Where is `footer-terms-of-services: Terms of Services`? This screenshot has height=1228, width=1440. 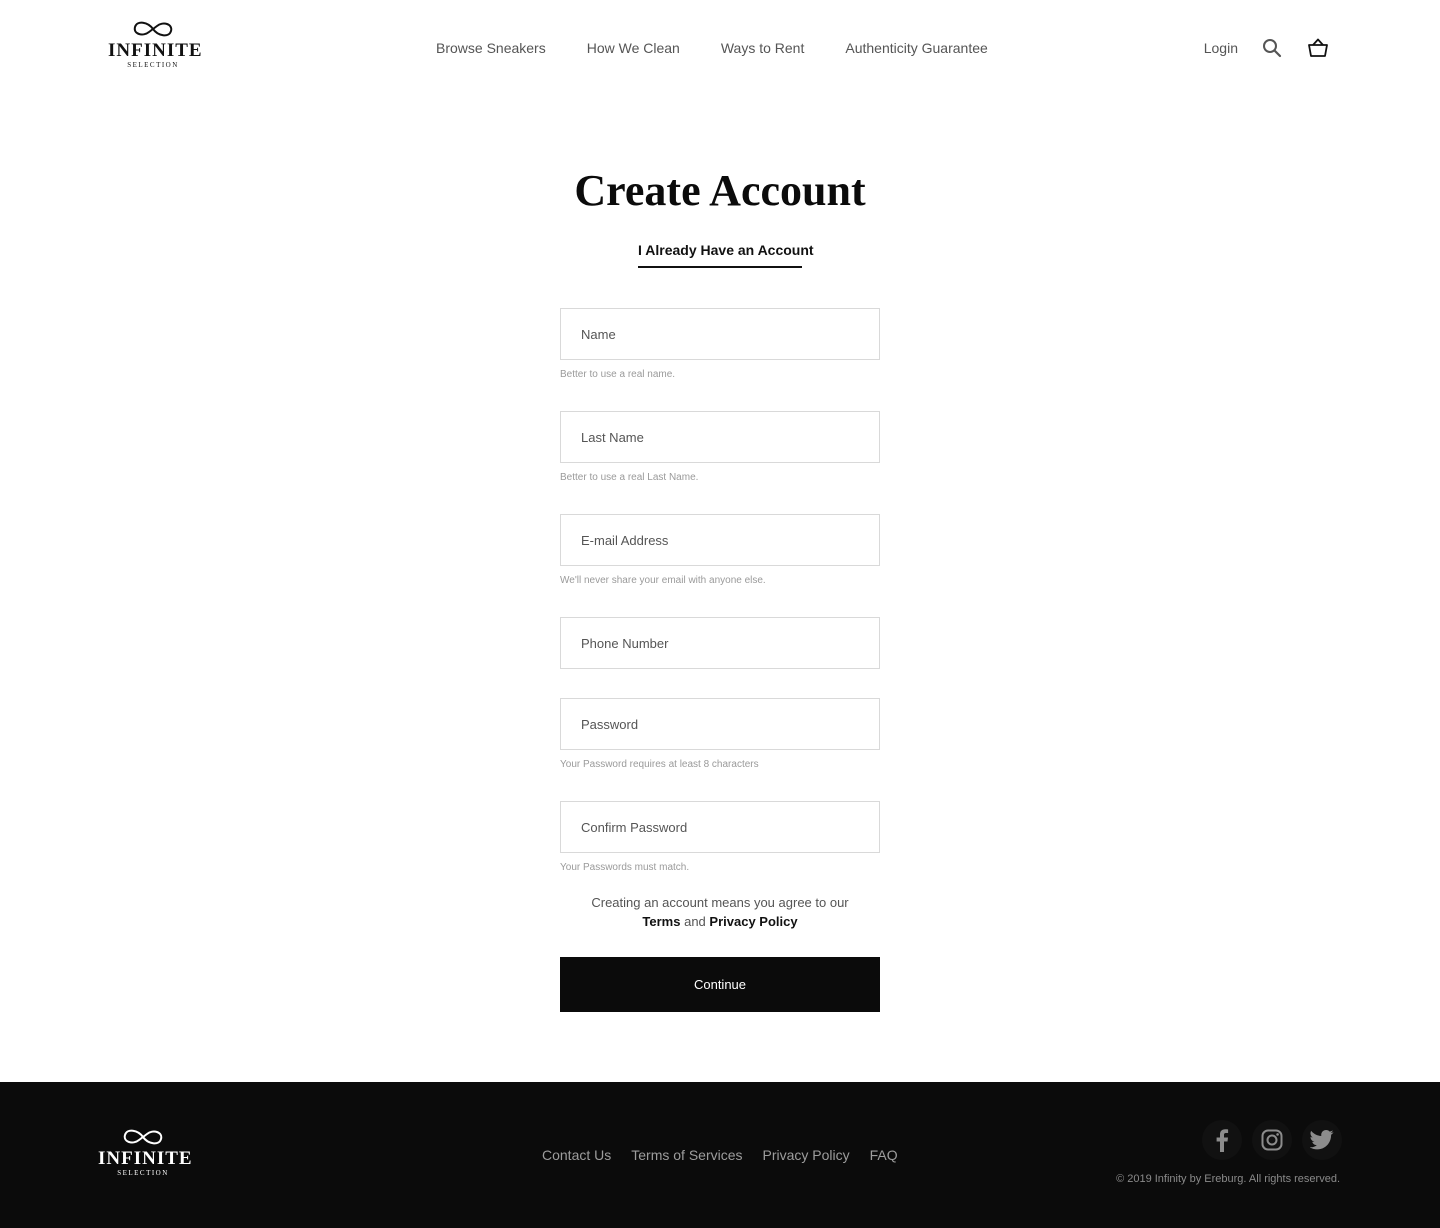
footer-terms-of-services: Terms of Services is located at coordinates (686, 1155).